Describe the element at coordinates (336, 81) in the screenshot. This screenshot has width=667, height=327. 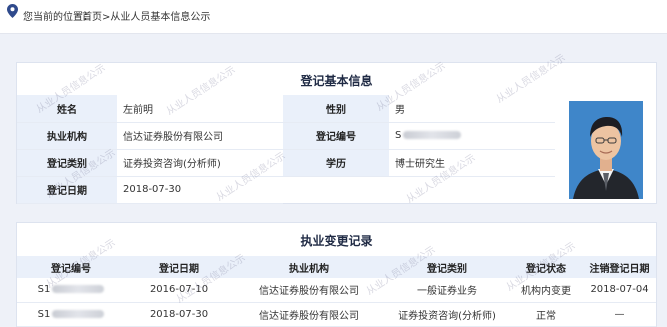
I see `basic-info-title: 登记基本信息` at that location.